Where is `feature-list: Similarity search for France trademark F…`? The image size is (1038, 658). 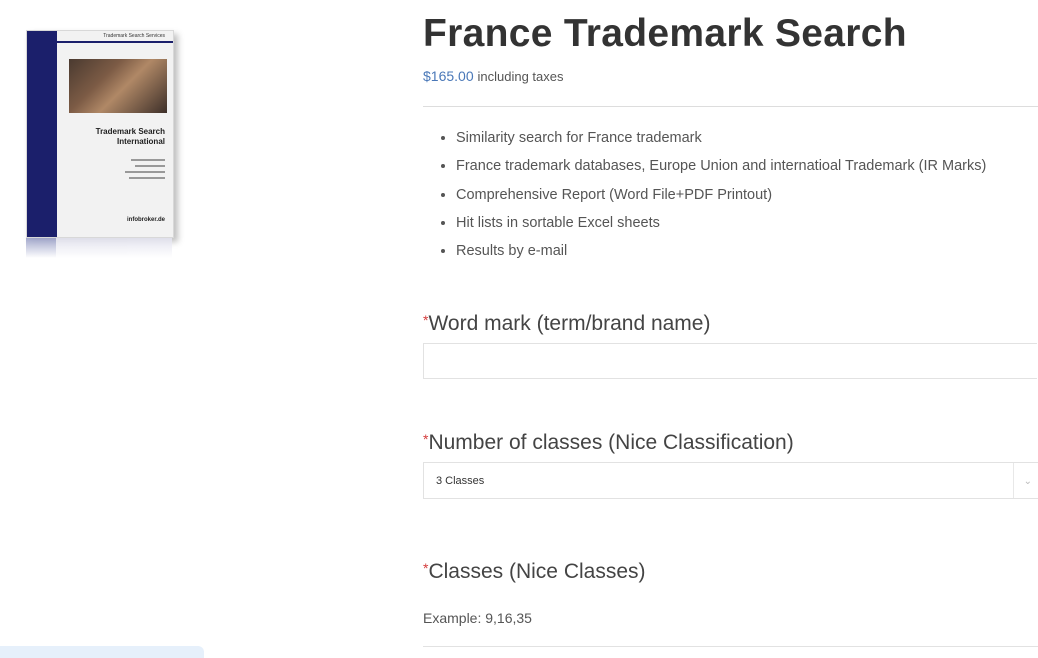
feature-list: Similarity search for France trademark F… is located at coordinates (730, 194).